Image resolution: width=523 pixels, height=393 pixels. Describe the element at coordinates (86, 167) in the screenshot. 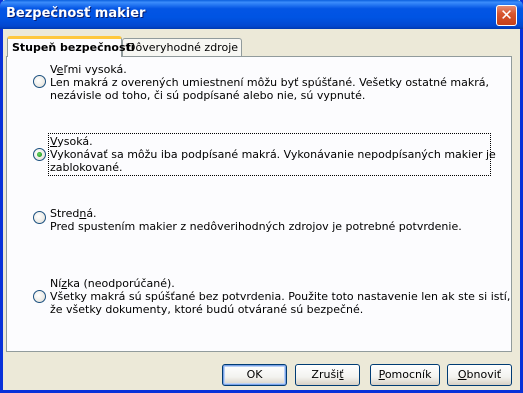

I see `option-description-line: zablokované.` at that location.